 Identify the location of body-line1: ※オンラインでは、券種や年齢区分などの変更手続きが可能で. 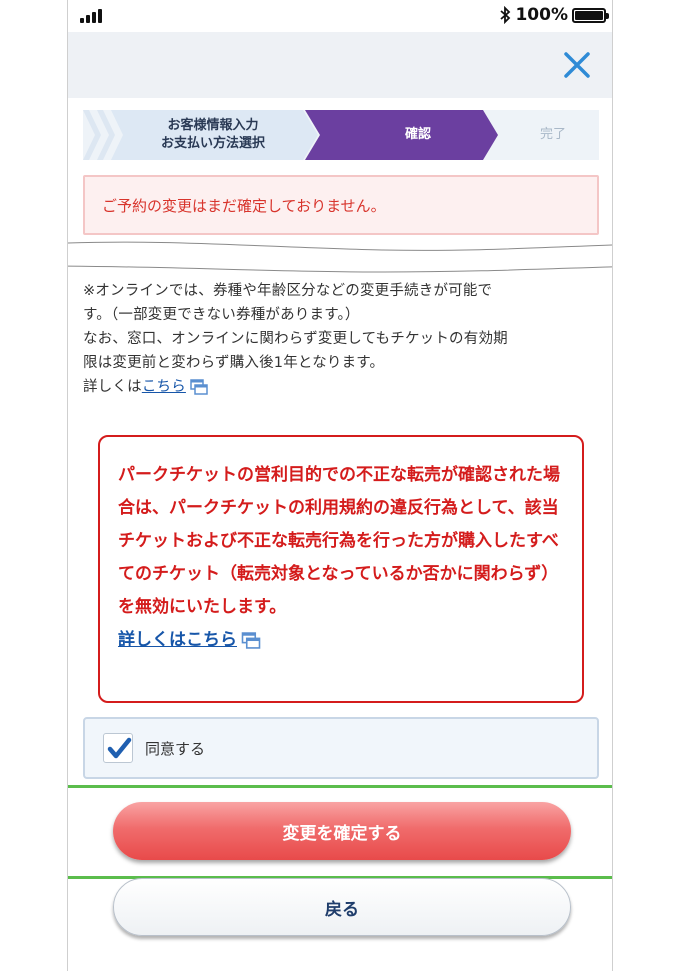
(288, 291).